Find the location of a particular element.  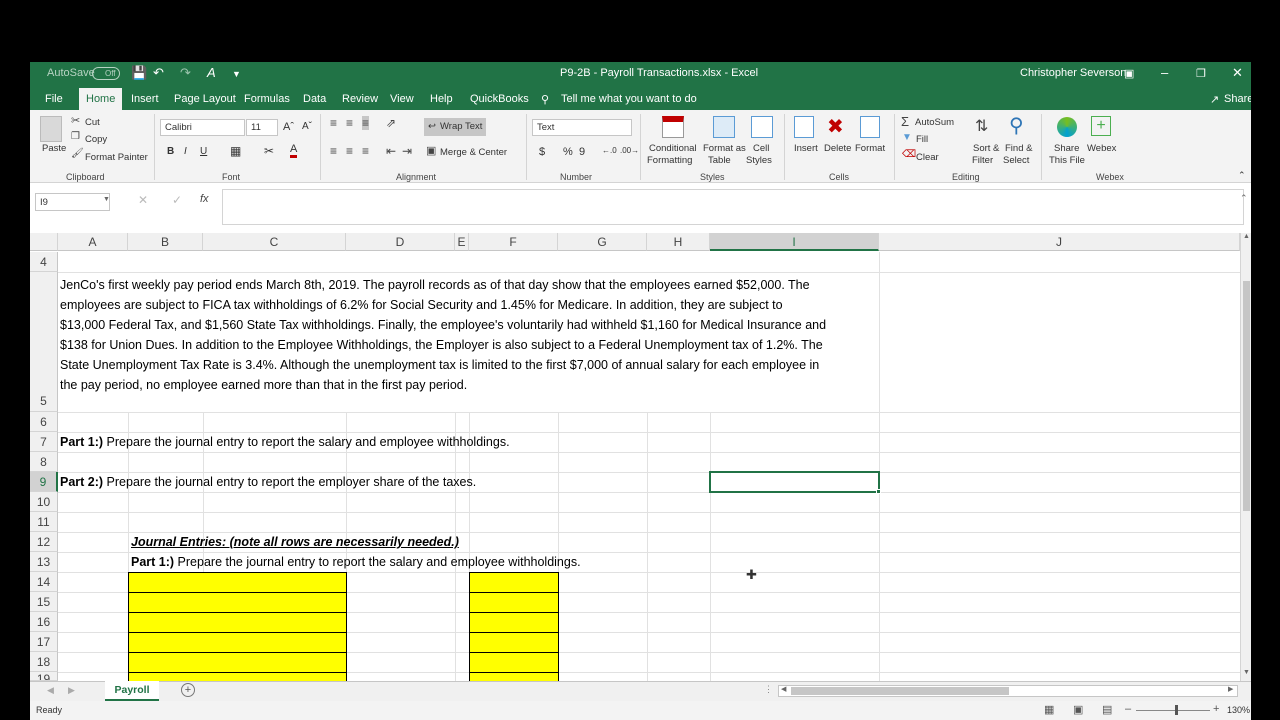

vertical-scroll-thumb is located at coordinates (1246, 396).